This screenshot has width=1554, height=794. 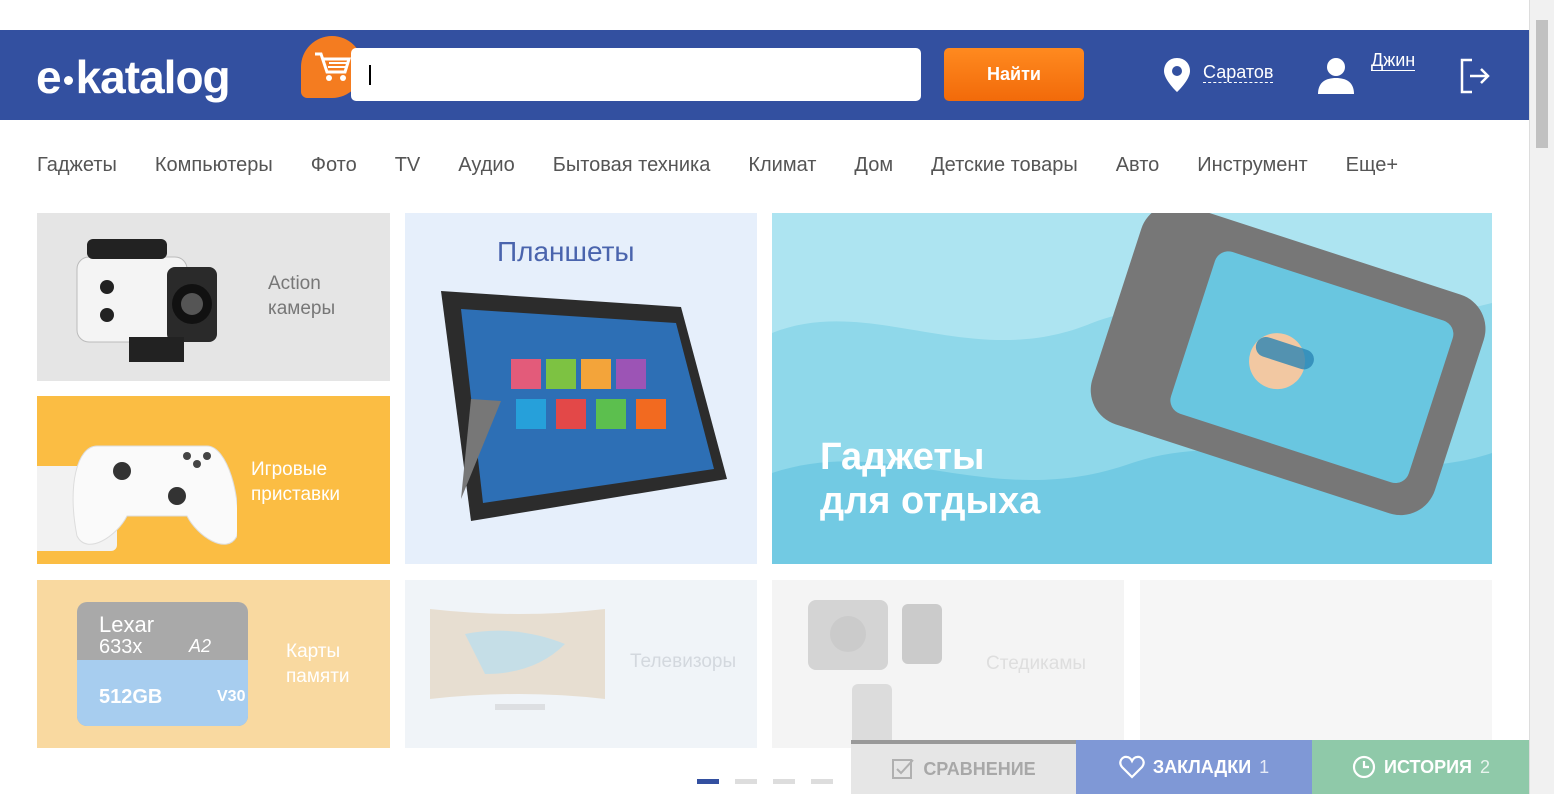 I want to click on tile-tvs-label: Телевизоры, so click(x=683, y=661).